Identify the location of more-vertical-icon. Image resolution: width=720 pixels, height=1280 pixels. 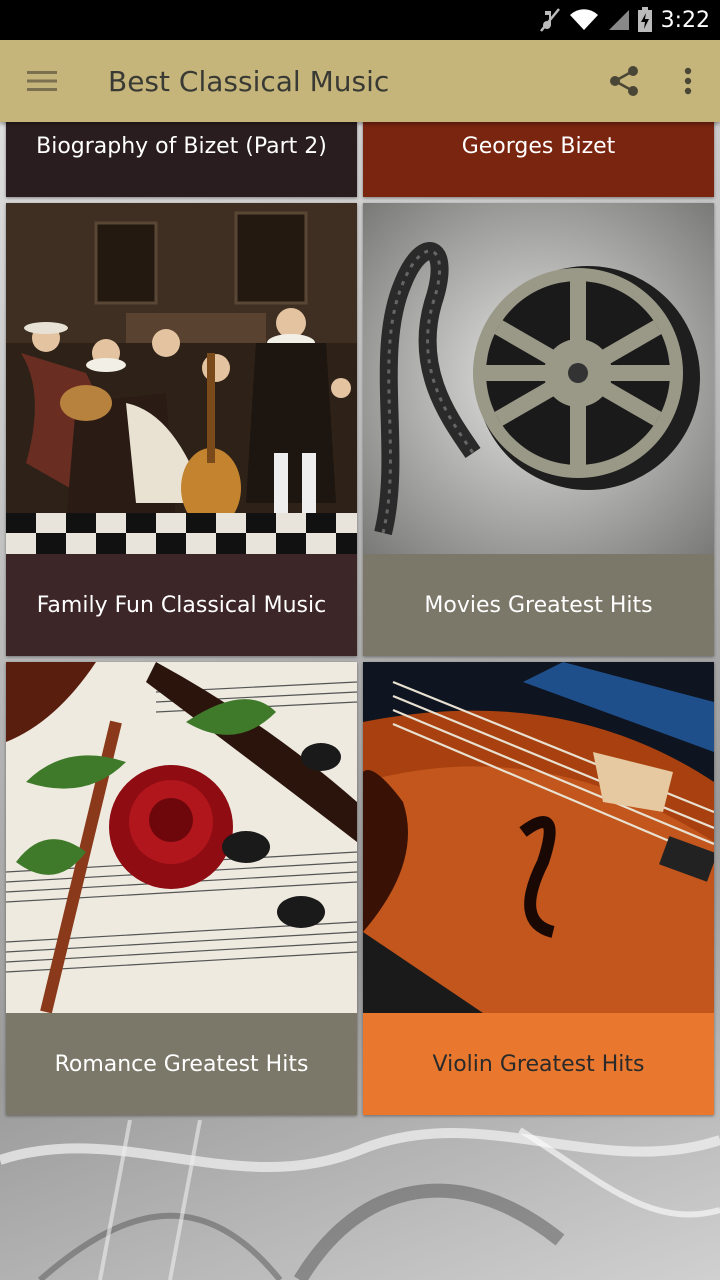
(688, 81).